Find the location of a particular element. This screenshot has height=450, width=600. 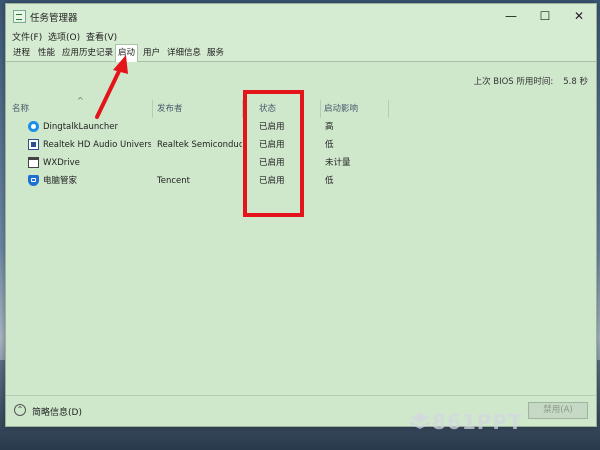

annotation-arrow is located at coordinates (111, 87).